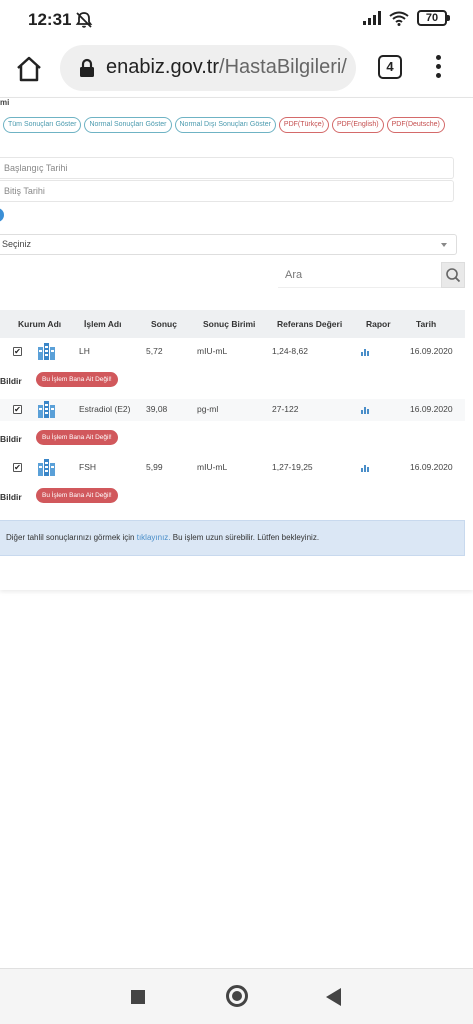 The image size is (473, 1024). Describe the element at coordinates (87, 67) in the screenshot. I see `lock-icon` at that location.